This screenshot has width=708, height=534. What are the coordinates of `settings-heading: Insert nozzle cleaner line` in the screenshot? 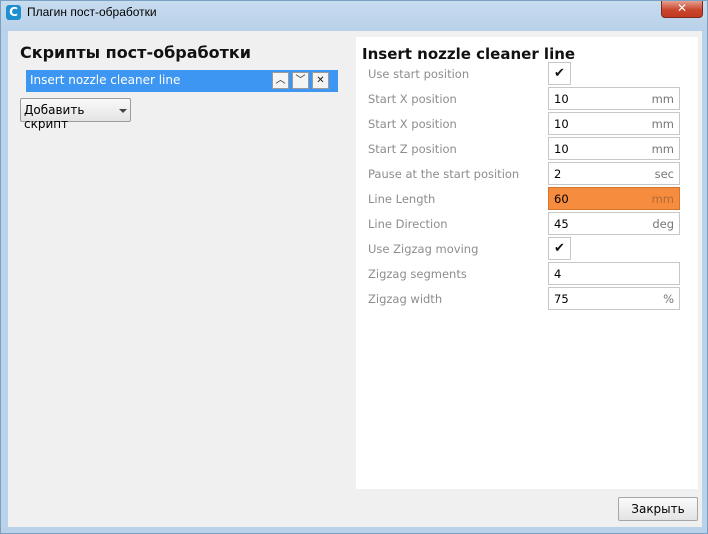 It's located at (469, 54).